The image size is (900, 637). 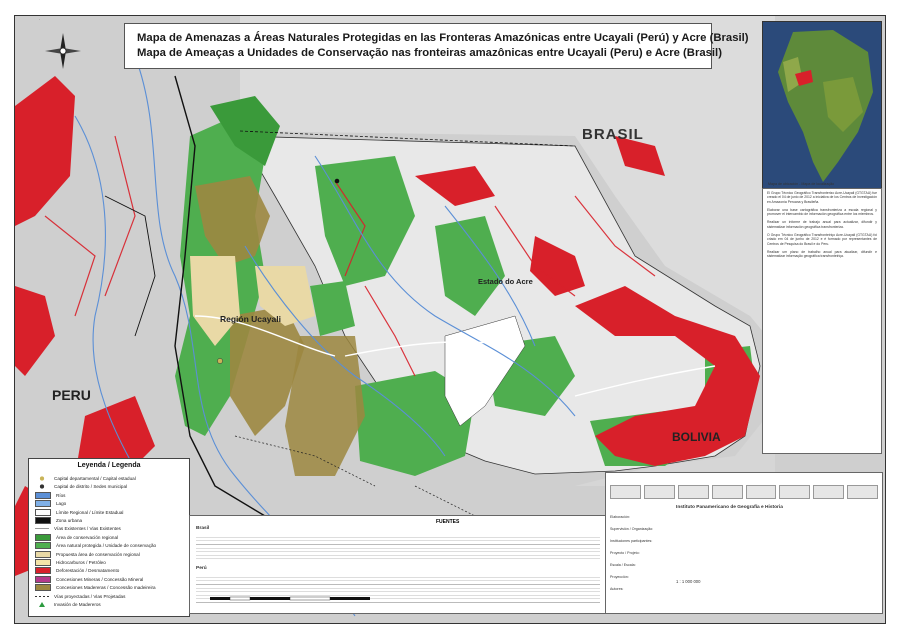 What do you see at coordinates (620, 517) in the screenshot?
I see `credits-row-label: Elaboración:` at bounding box center [620, 517].